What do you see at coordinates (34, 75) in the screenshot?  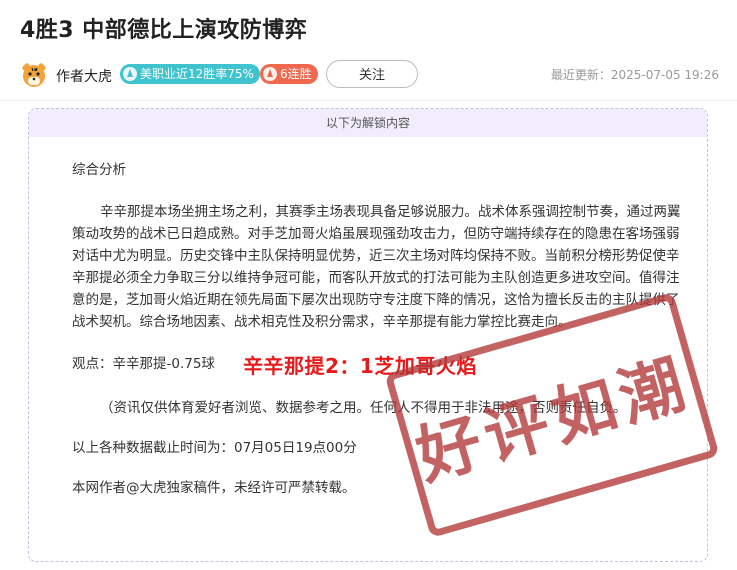 I see `tiger-avatar-icon` at bounding box center [34, 75].